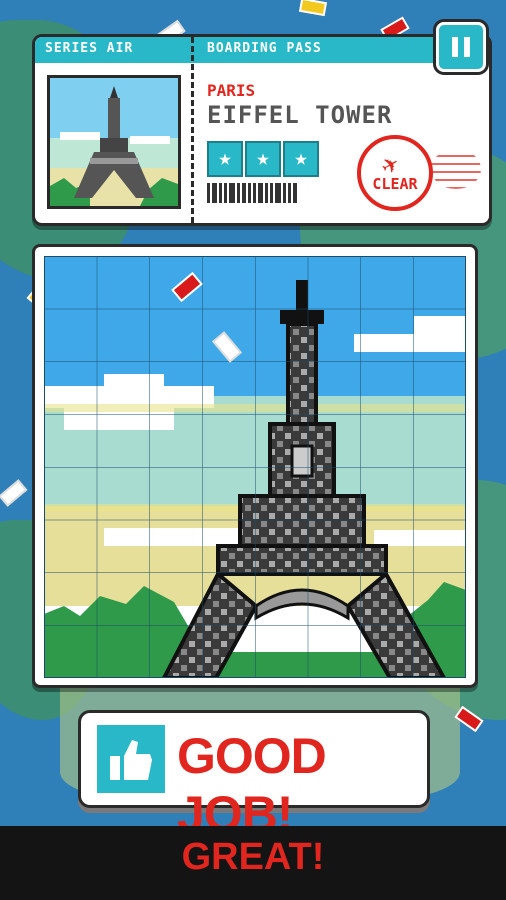 This screenshot has width=506, height=900. What do you see at coordinates (253, 857) in the screenshot?
I see `great-message: GREAT!` at bounding box center [253, 857].